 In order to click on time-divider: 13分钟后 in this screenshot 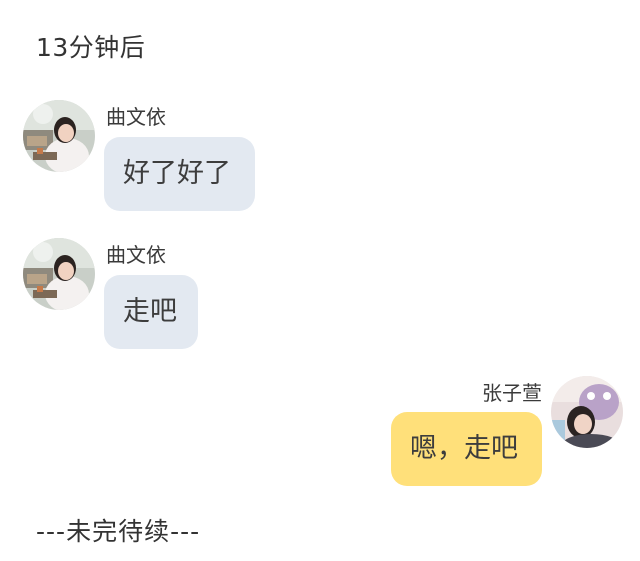, I will do `click(91, 47)`.